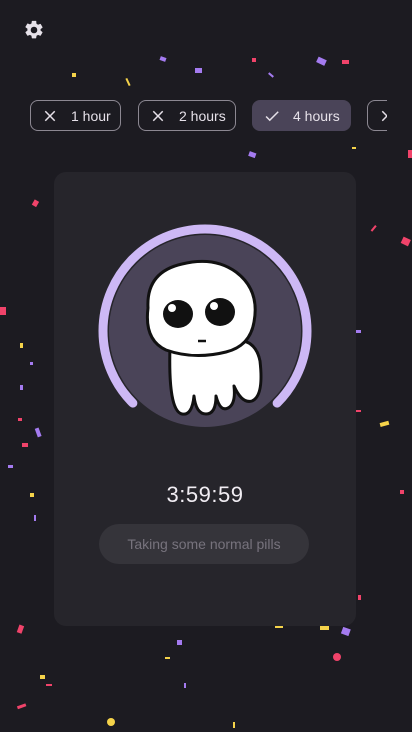 The width and height of the screenshot is (412, 732). I want to click on check-icon, so click(272, 116).